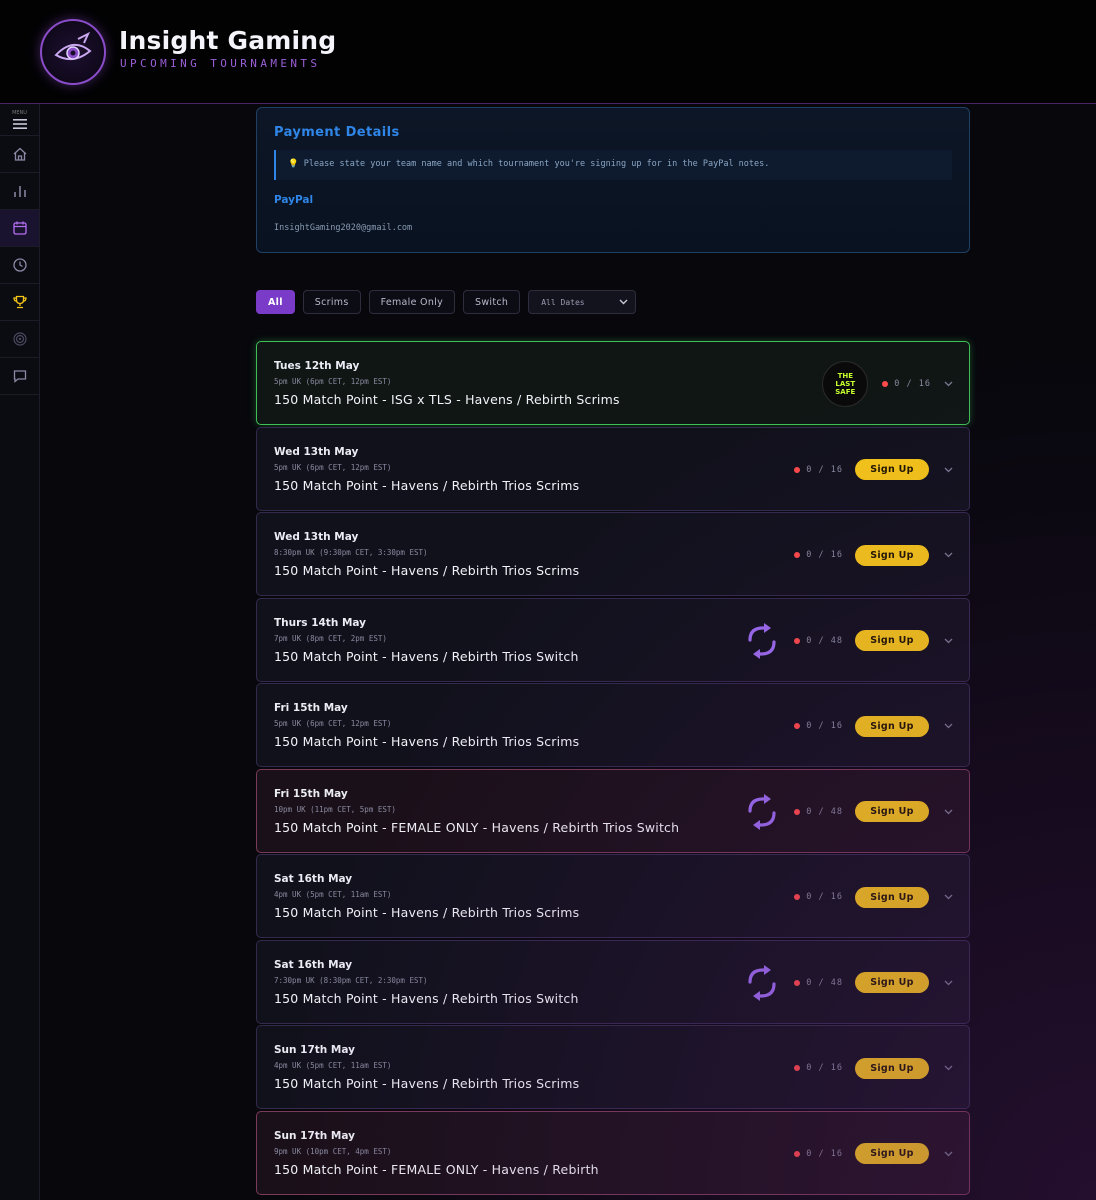 The width and height of the screenshot is (1096, 1200). What do you see at coordinates (333, 1065) in the screenshot?
I see `event-time: 4pm UK (5pm CET, 11am EST)` at bounding box center [333, 1065].